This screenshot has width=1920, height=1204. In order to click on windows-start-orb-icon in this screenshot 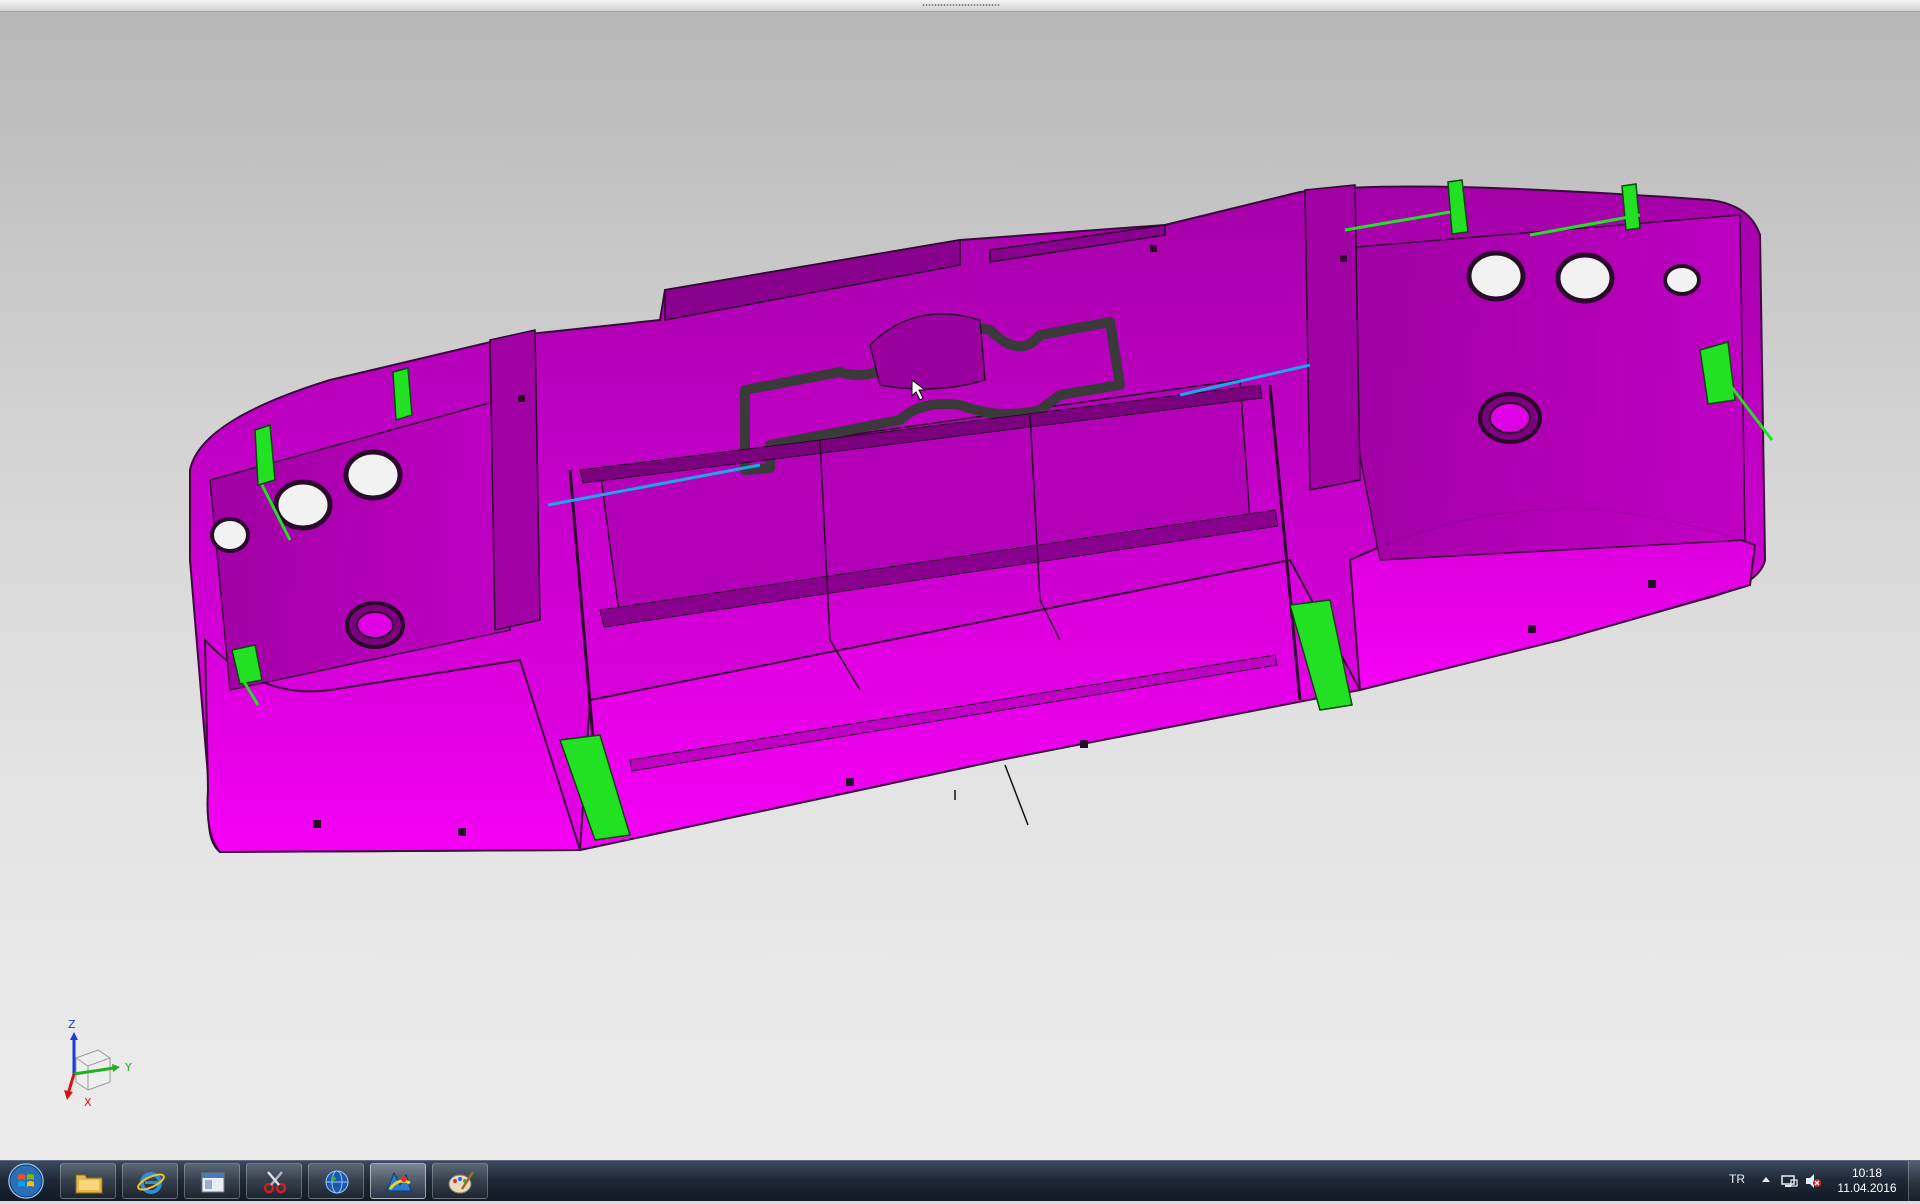, I will do `click(26, 1181)`.